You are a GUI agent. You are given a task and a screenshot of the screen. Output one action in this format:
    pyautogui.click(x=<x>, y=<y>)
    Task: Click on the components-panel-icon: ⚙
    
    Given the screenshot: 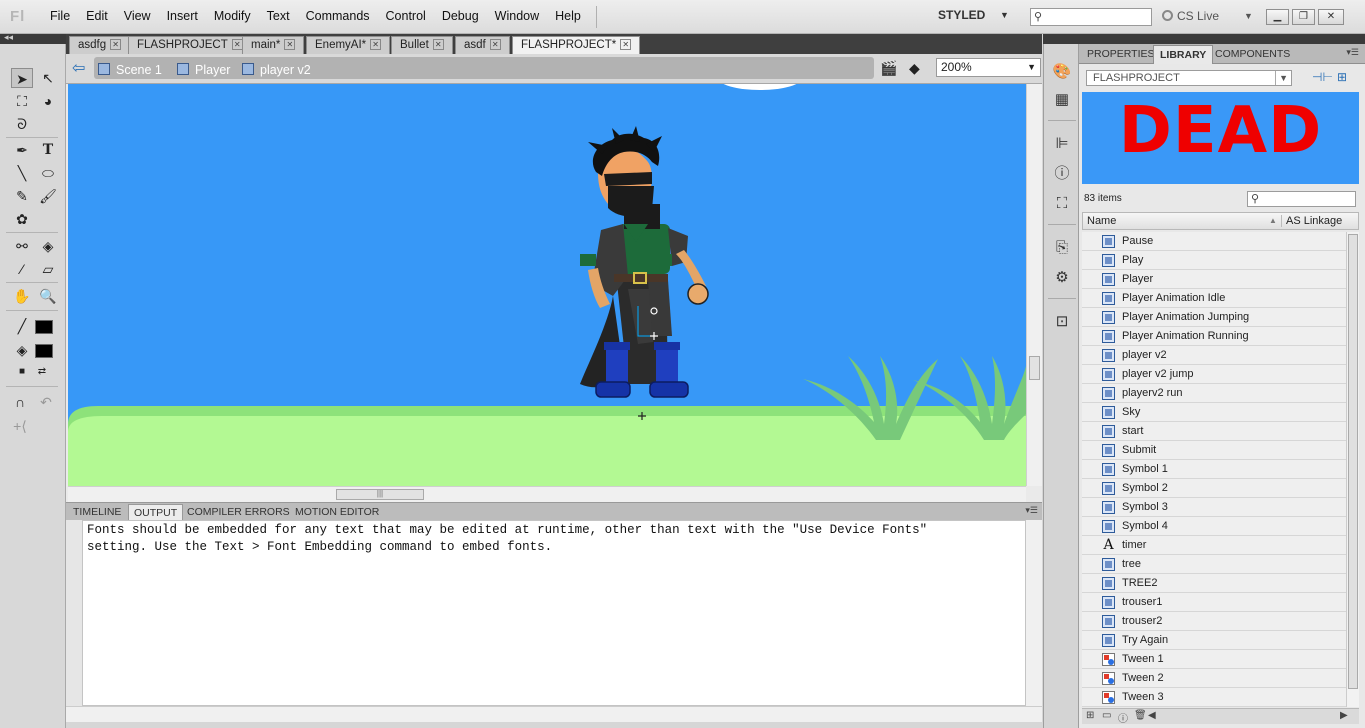 What is the action you would take?
    pyautogui.click(x=1062, y=278)
    